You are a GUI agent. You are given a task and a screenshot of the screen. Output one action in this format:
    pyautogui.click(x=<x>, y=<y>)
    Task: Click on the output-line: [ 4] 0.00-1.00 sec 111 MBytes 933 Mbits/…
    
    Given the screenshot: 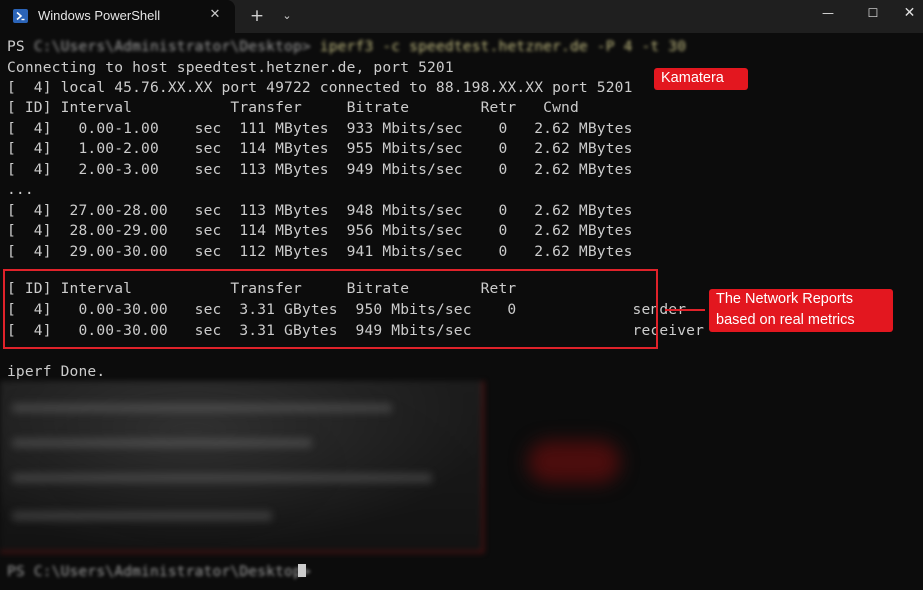 What is the action you would take?
    pyautogui.click(x=320, y=128)
    